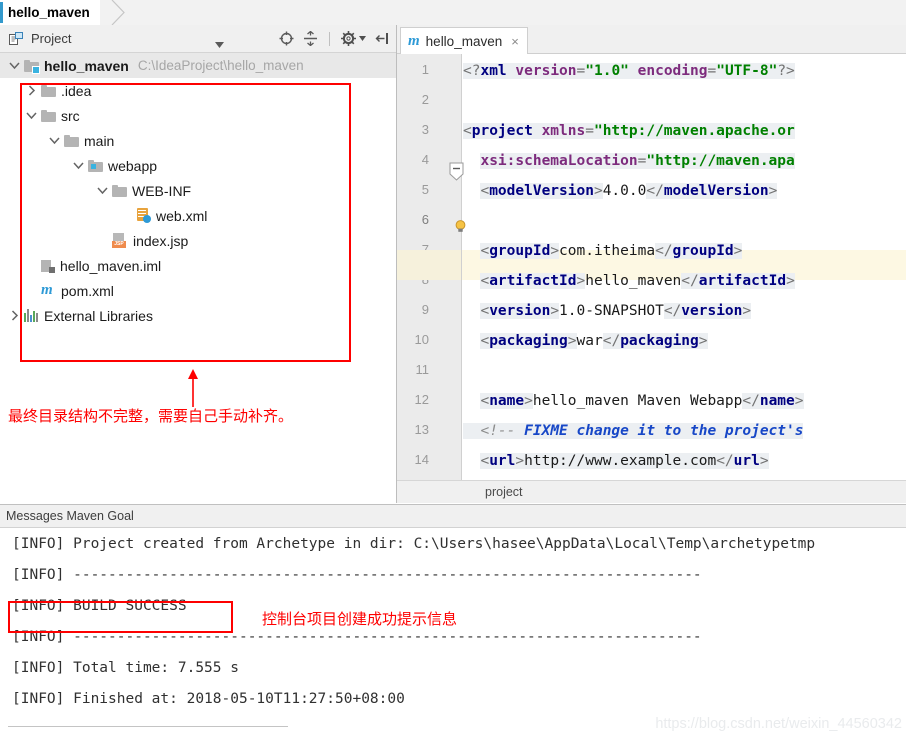  What do you see at coordinates (50, 12) in the screenshot?
I see `nav-tab-hello-maven: hello_maven` at bounding box center [50, 12].